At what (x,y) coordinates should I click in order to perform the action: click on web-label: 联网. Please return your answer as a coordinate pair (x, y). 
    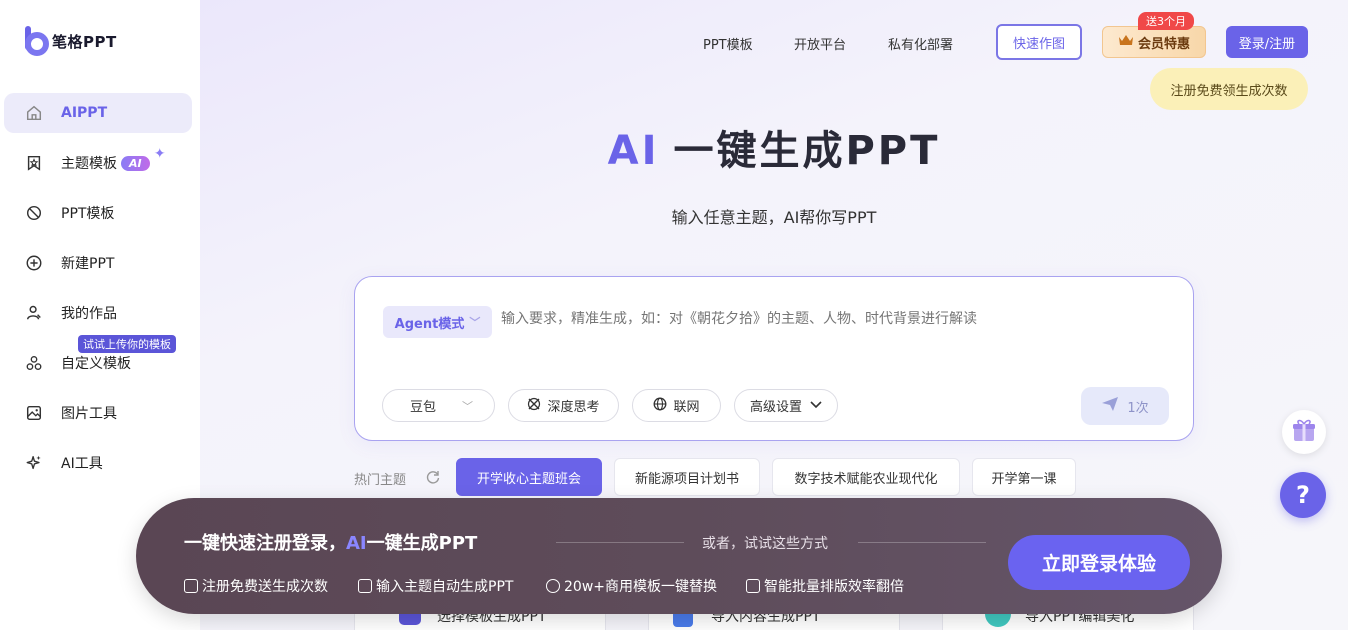
    Looking at the image, I should click on (686, 407).